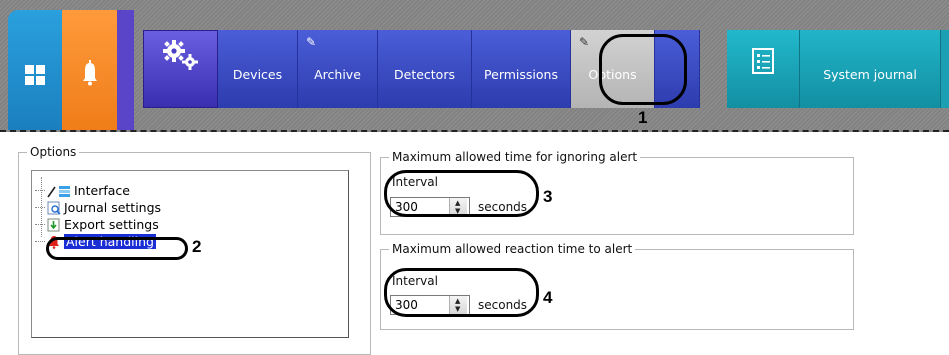 The width and height of the screenshot is (949, 355). I want to click on callout-1: 1, so click(643, 117).